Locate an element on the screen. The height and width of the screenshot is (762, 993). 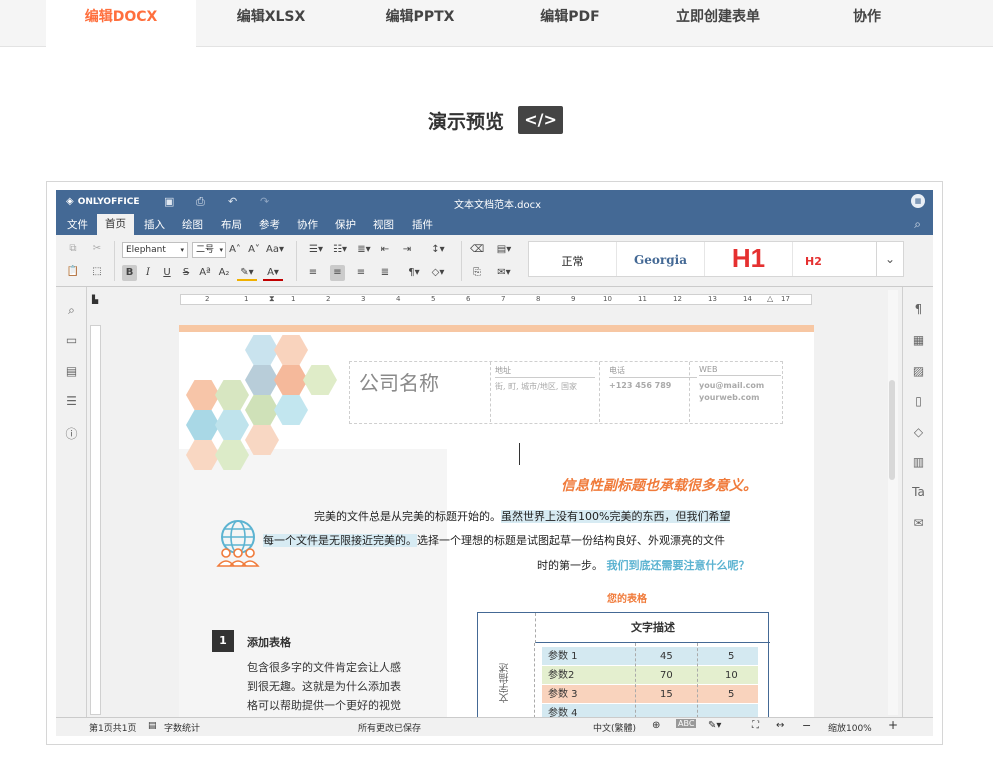
numbered-list-icon: ☷▾ is located at coordinates (340, 250).